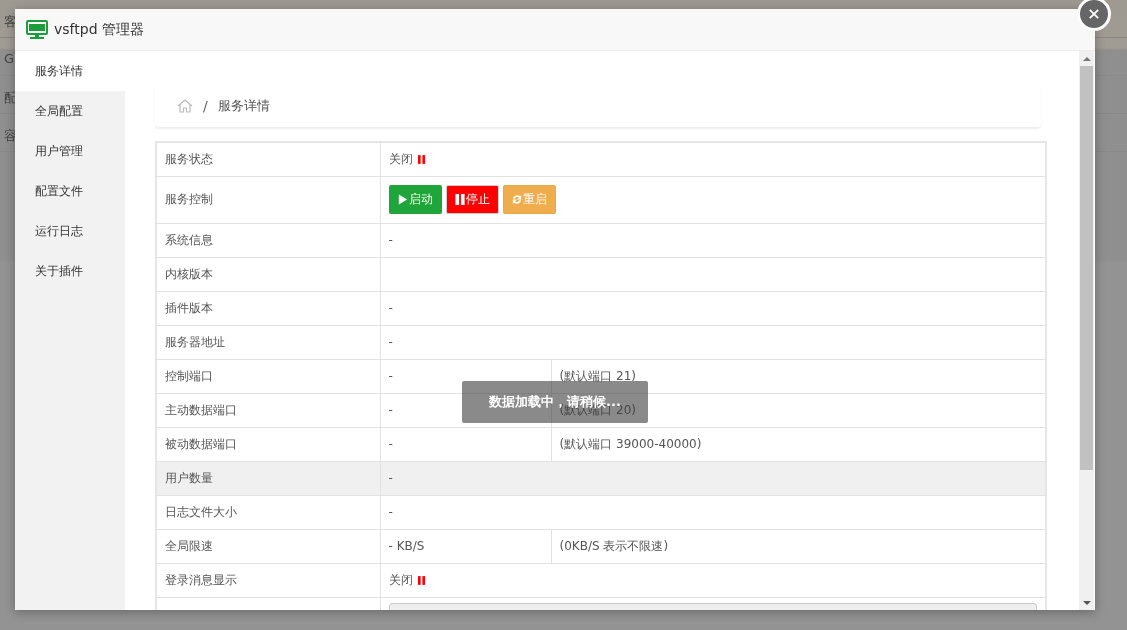 This screenshot has width=1127, height=630. What do you see at coordinates (268, 546) in the screenshot?
I see `table-cell: 全局限速` at bounding box center [268, 546].